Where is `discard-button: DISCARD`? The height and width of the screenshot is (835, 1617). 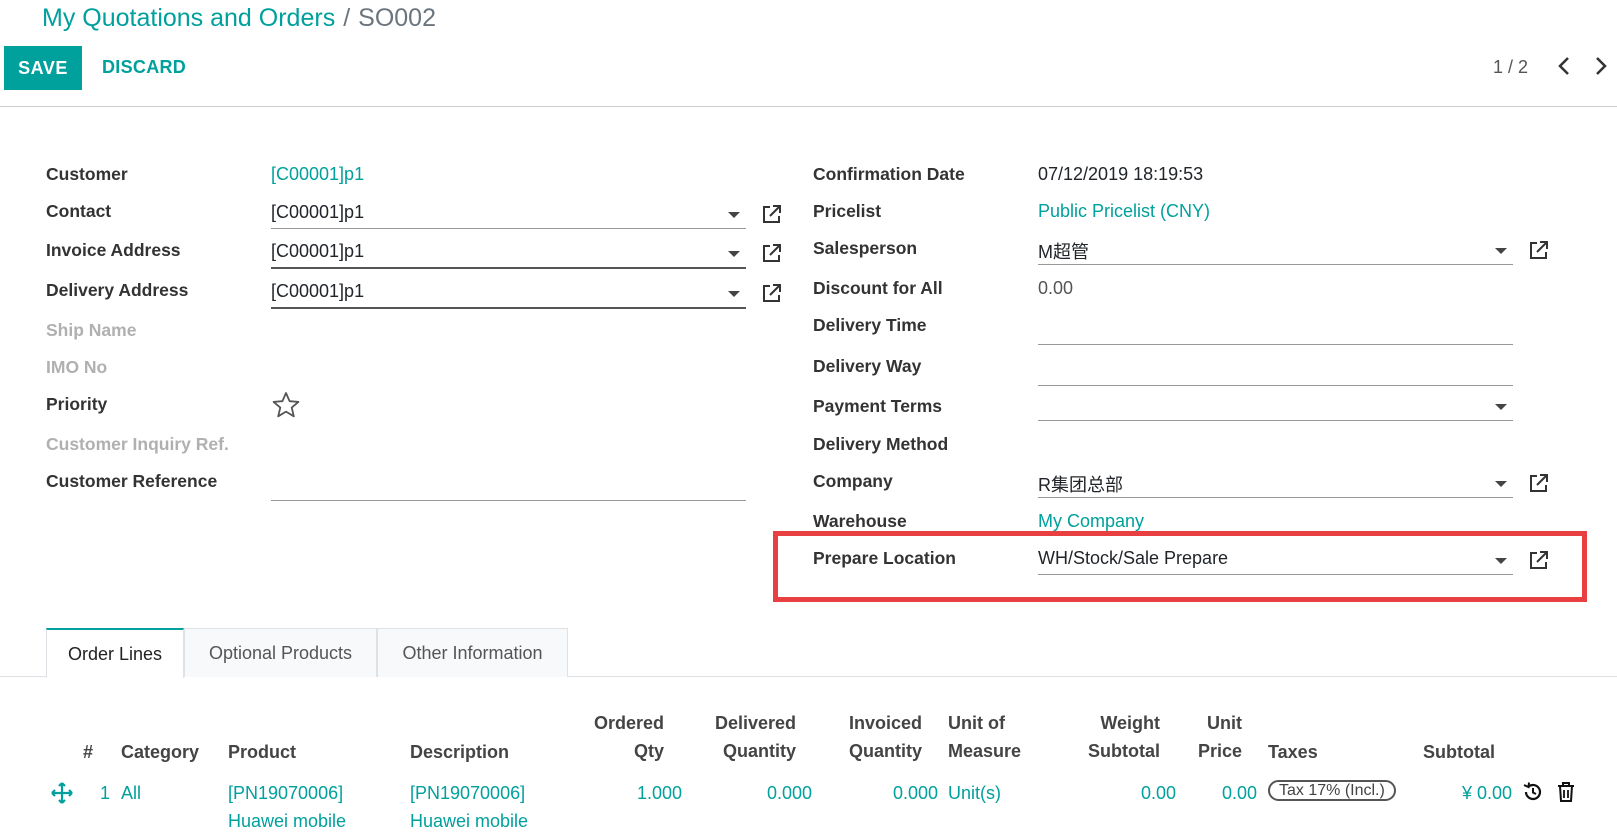 discard-button: DISCARD is located at coordinates (144, 67).